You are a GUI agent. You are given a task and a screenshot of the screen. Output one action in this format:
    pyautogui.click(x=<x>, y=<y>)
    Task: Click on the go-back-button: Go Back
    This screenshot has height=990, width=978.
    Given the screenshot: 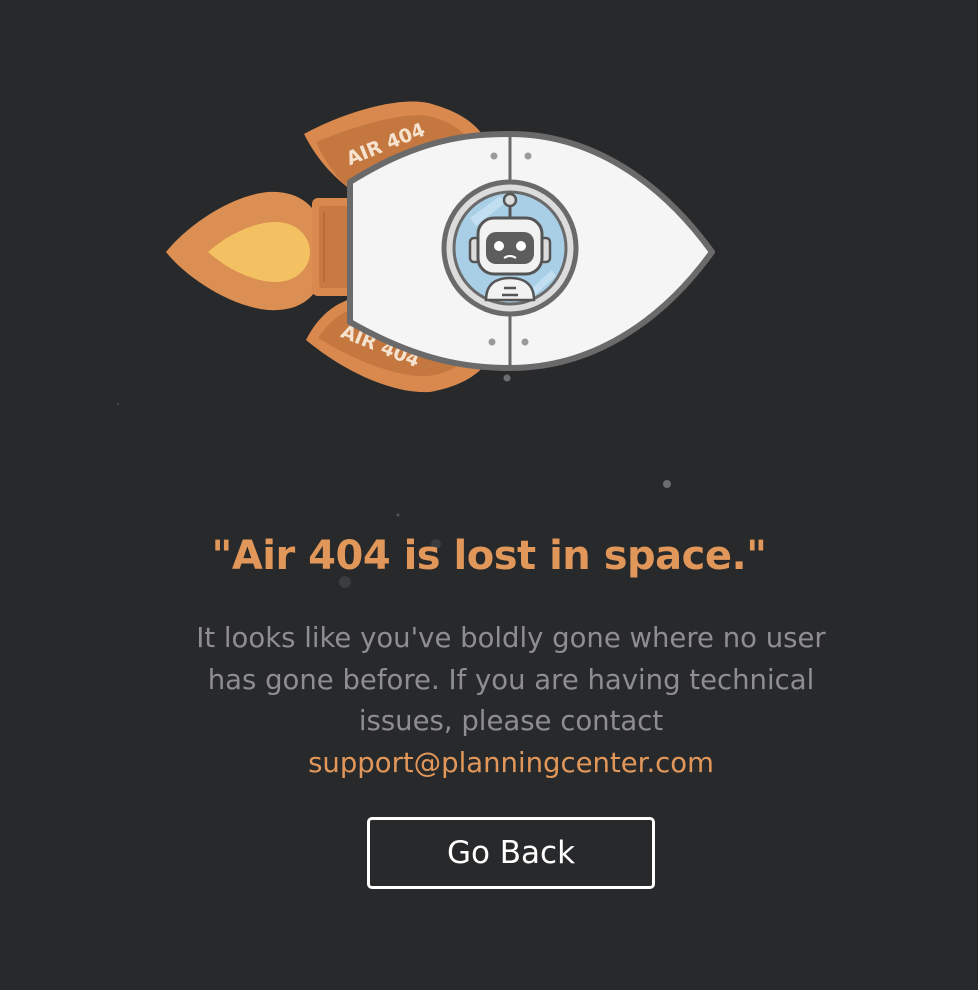 What is the action you would take?
    pyautogui.click(x=511, y=853)
    